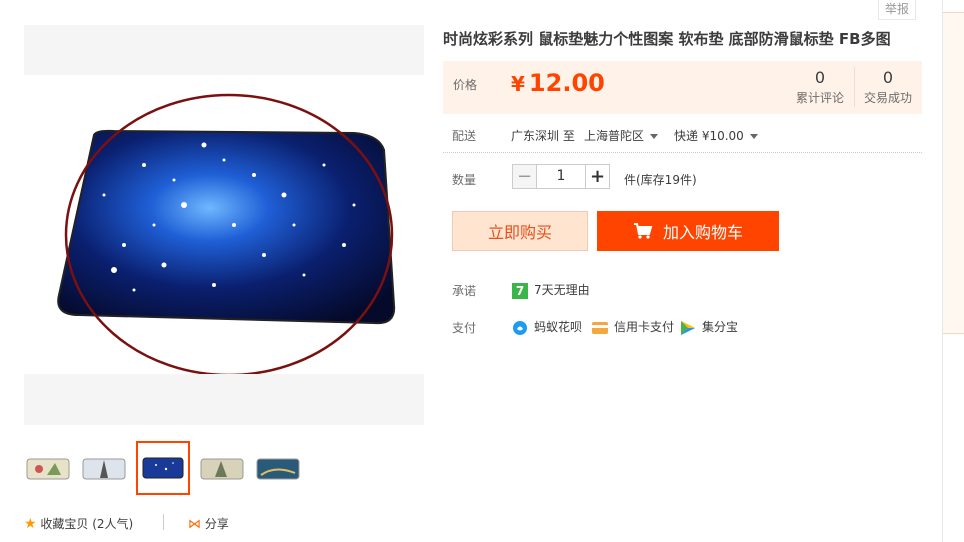 This screenshot has width=964, height=542. I want to click on payment-huabei: 蚂蚁花呗, so click(547, 327).